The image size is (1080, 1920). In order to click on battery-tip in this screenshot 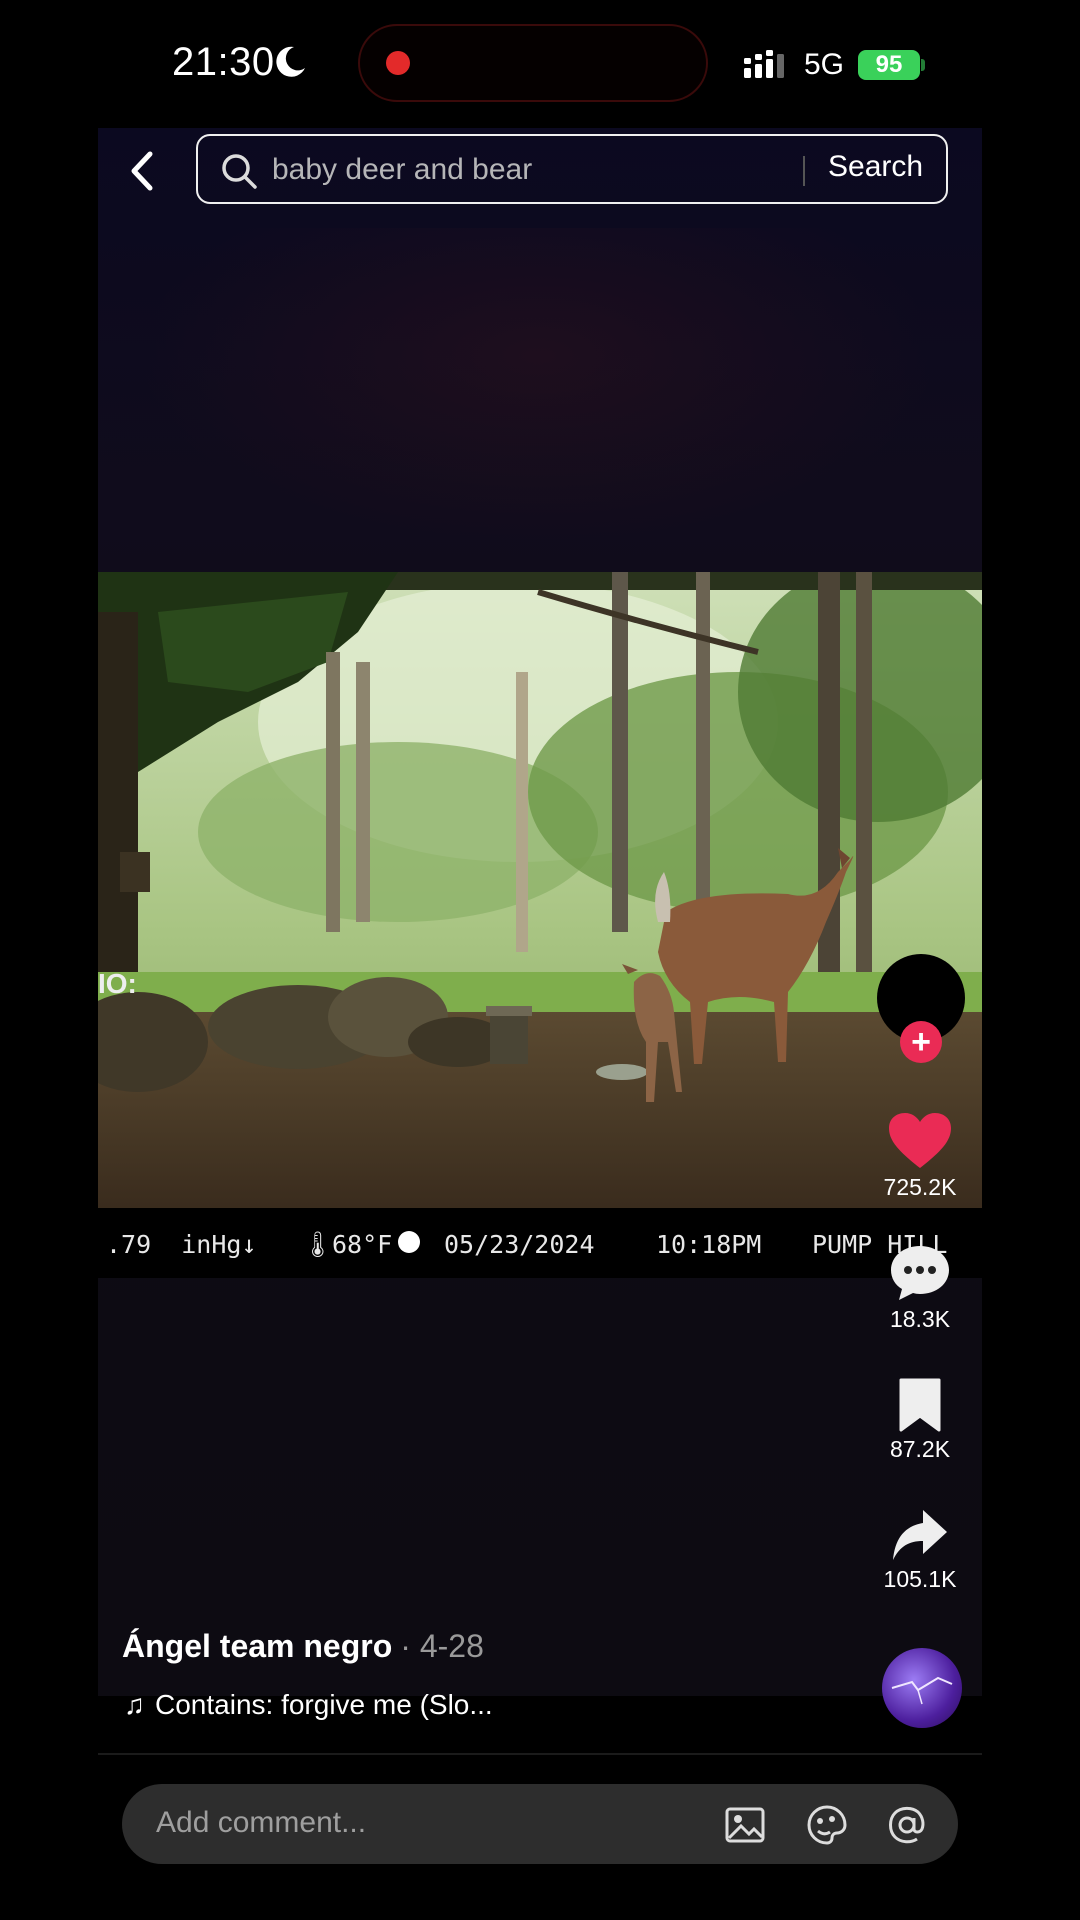, I will do `click(923, 65)`.